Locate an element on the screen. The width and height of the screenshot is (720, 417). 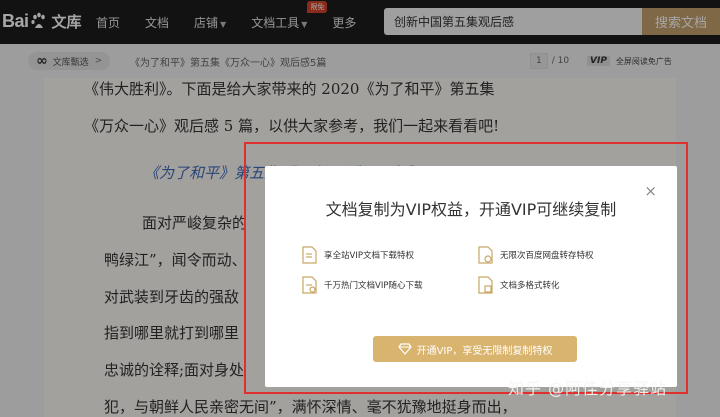
benefit-item: 文档多格式转化 is located at coordinates (518, 285).